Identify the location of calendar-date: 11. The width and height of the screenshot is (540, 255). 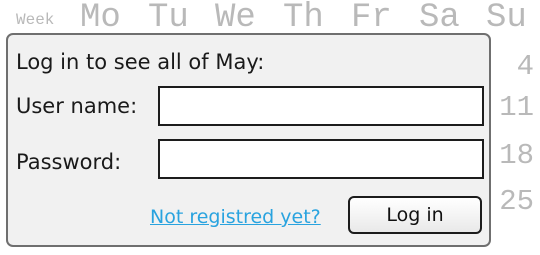
(516, 107).